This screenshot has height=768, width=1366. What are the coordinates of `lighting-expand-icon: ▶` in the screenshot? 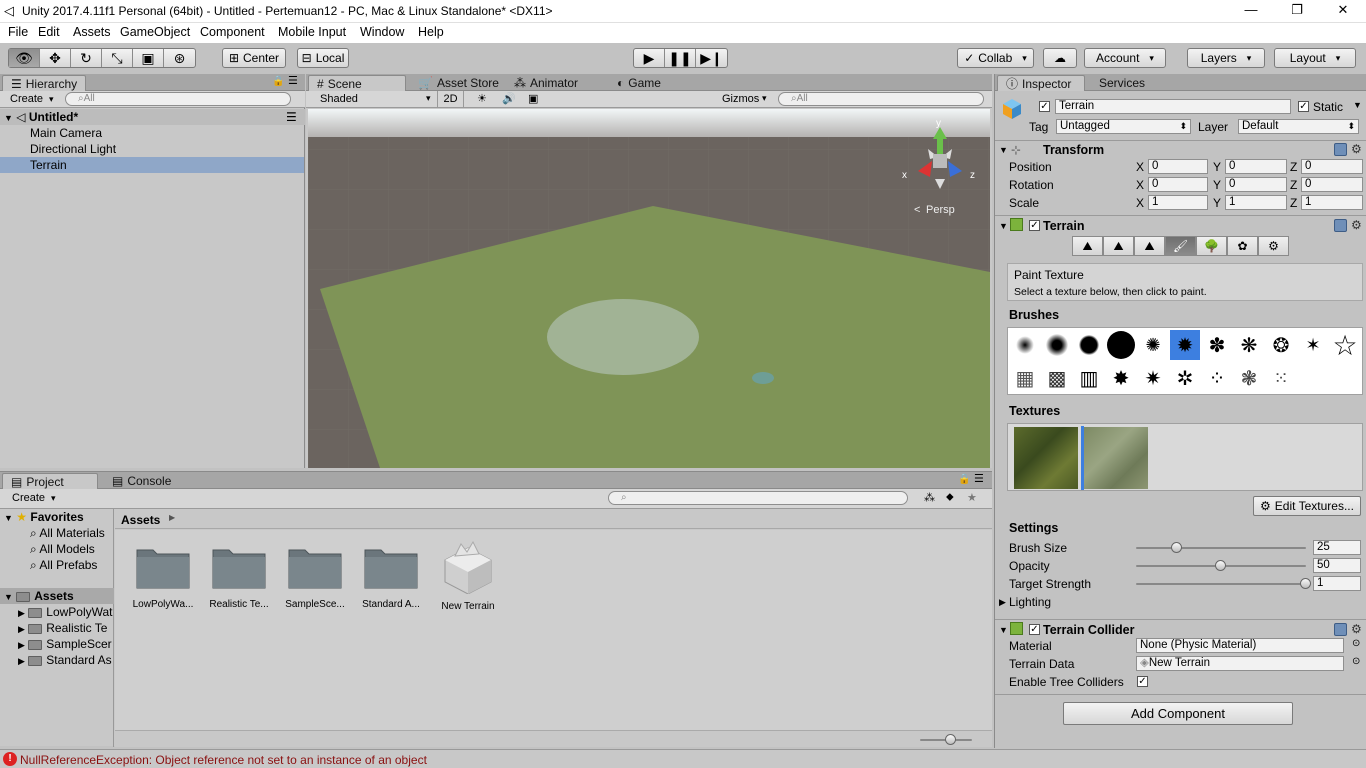 It's located at (1002, 602).